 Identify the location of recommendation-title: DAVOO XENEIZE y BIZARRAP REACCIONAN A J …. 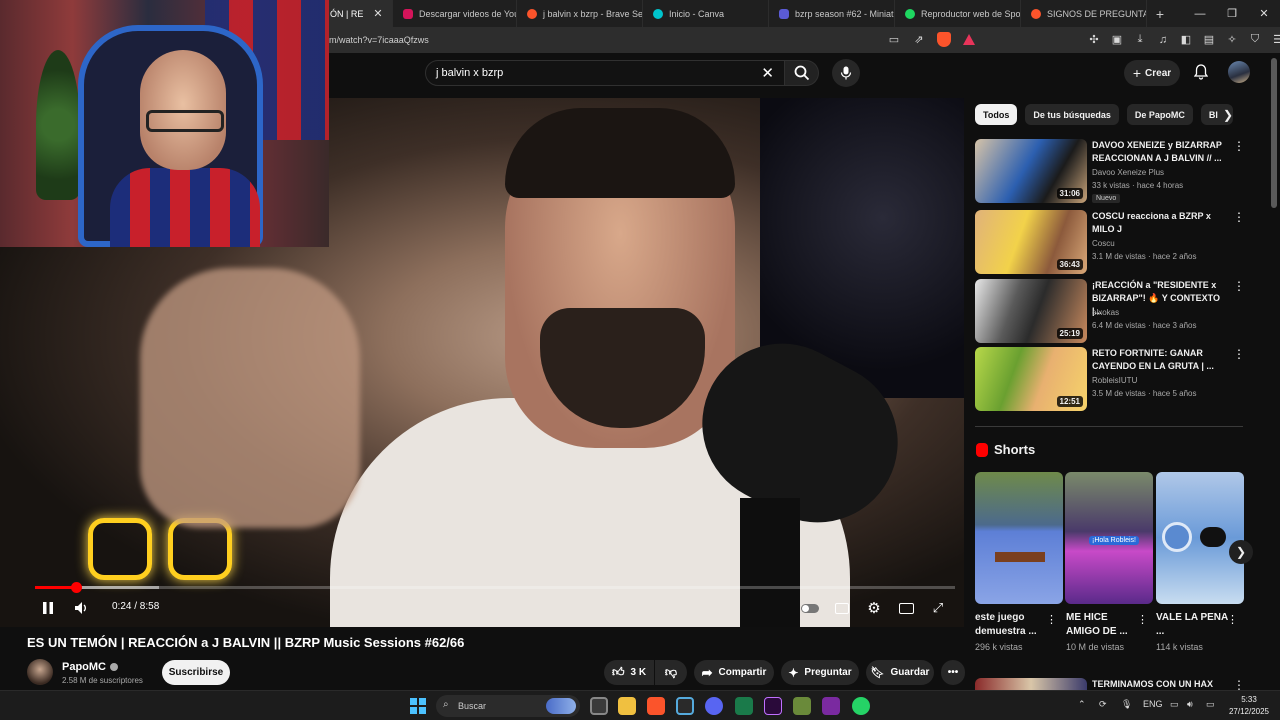
(1158, 152).